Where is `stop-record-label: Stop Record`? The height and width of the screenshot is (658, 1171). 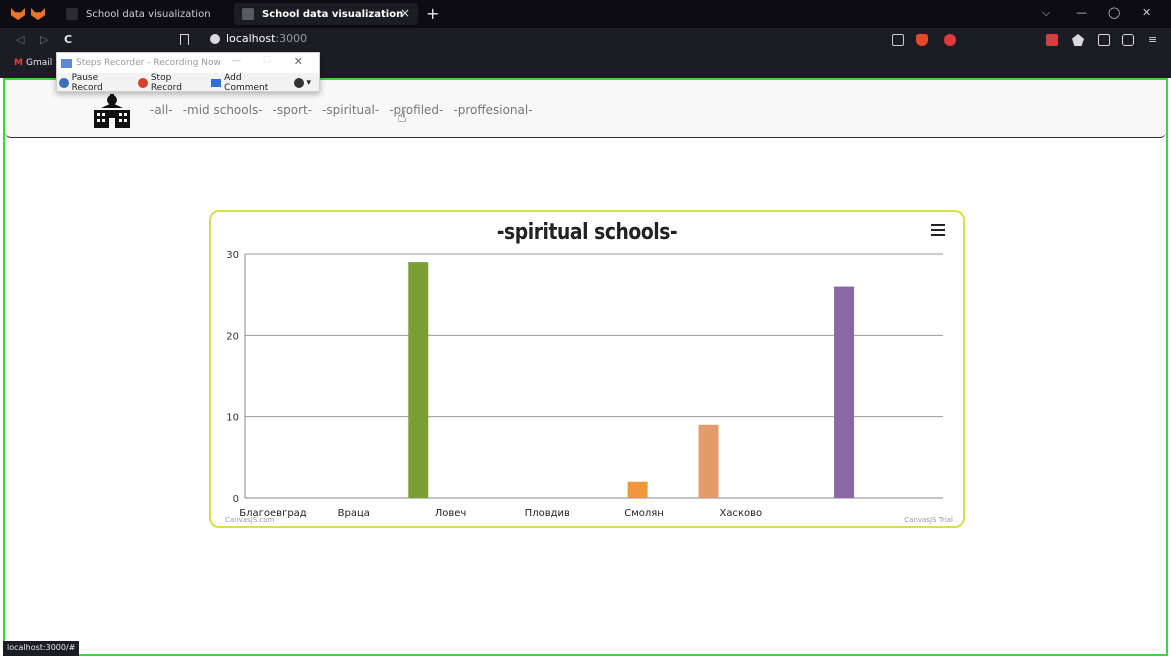
stop-record-label: Stop Record is located at coordinates (166, 82).